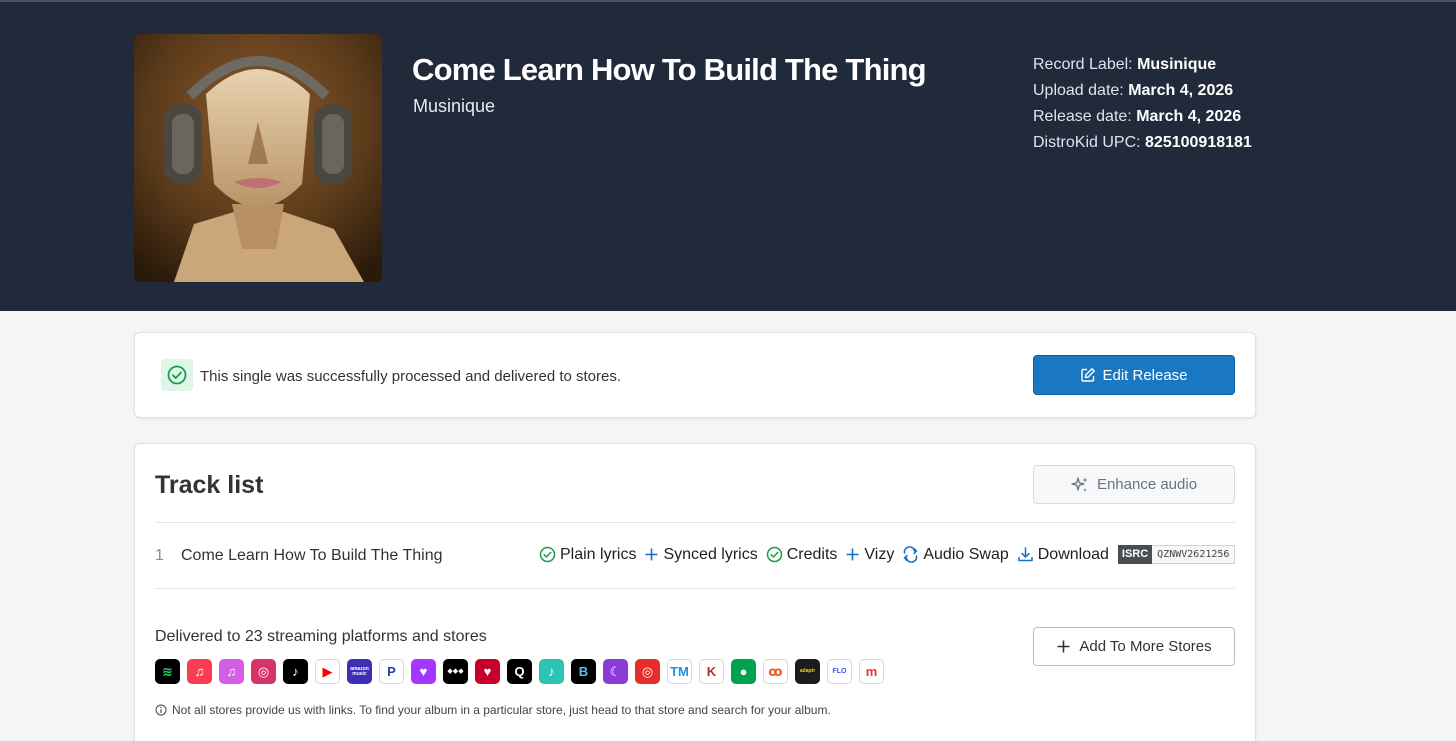 This screenshot has width=1456, height=741. I want to click on itunes-icon-glyph: ♫, so click(231, 671).